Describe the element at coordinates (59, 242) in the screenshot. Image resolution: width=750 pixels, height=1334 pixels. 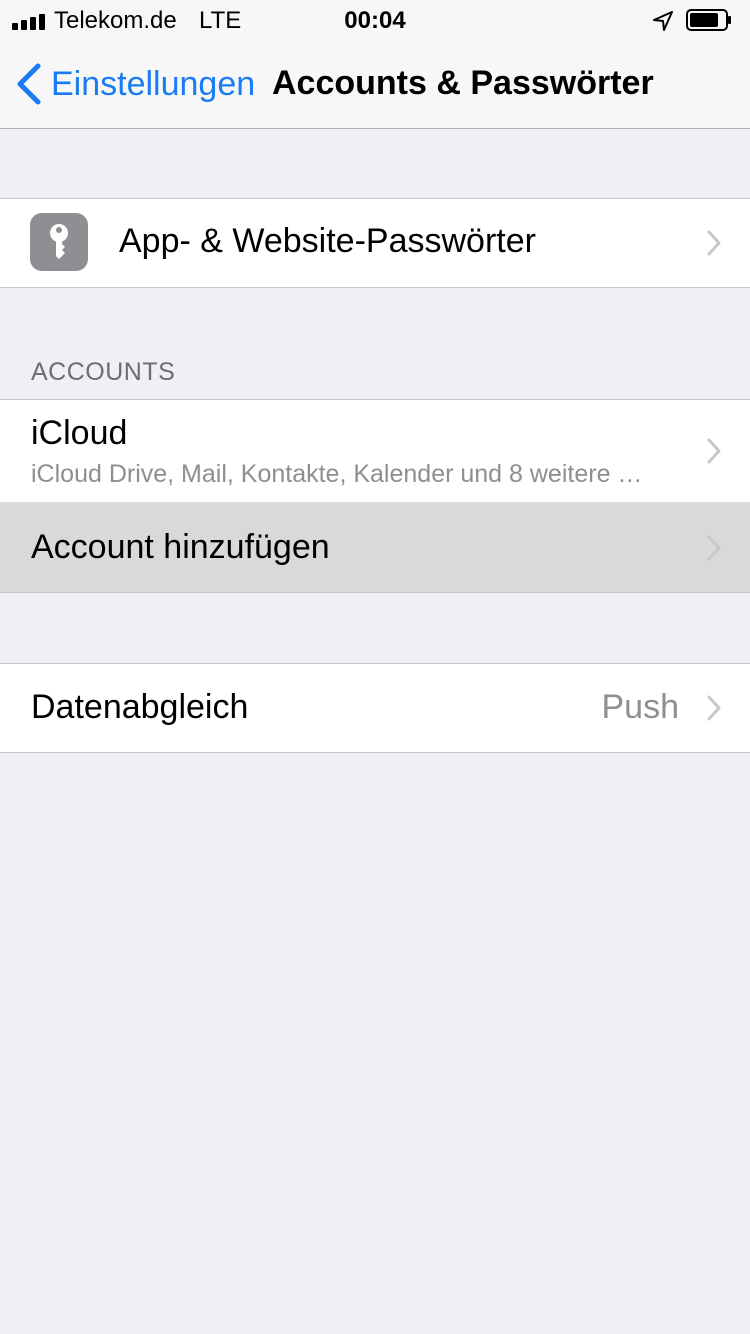
I see `key-icon` at that location.